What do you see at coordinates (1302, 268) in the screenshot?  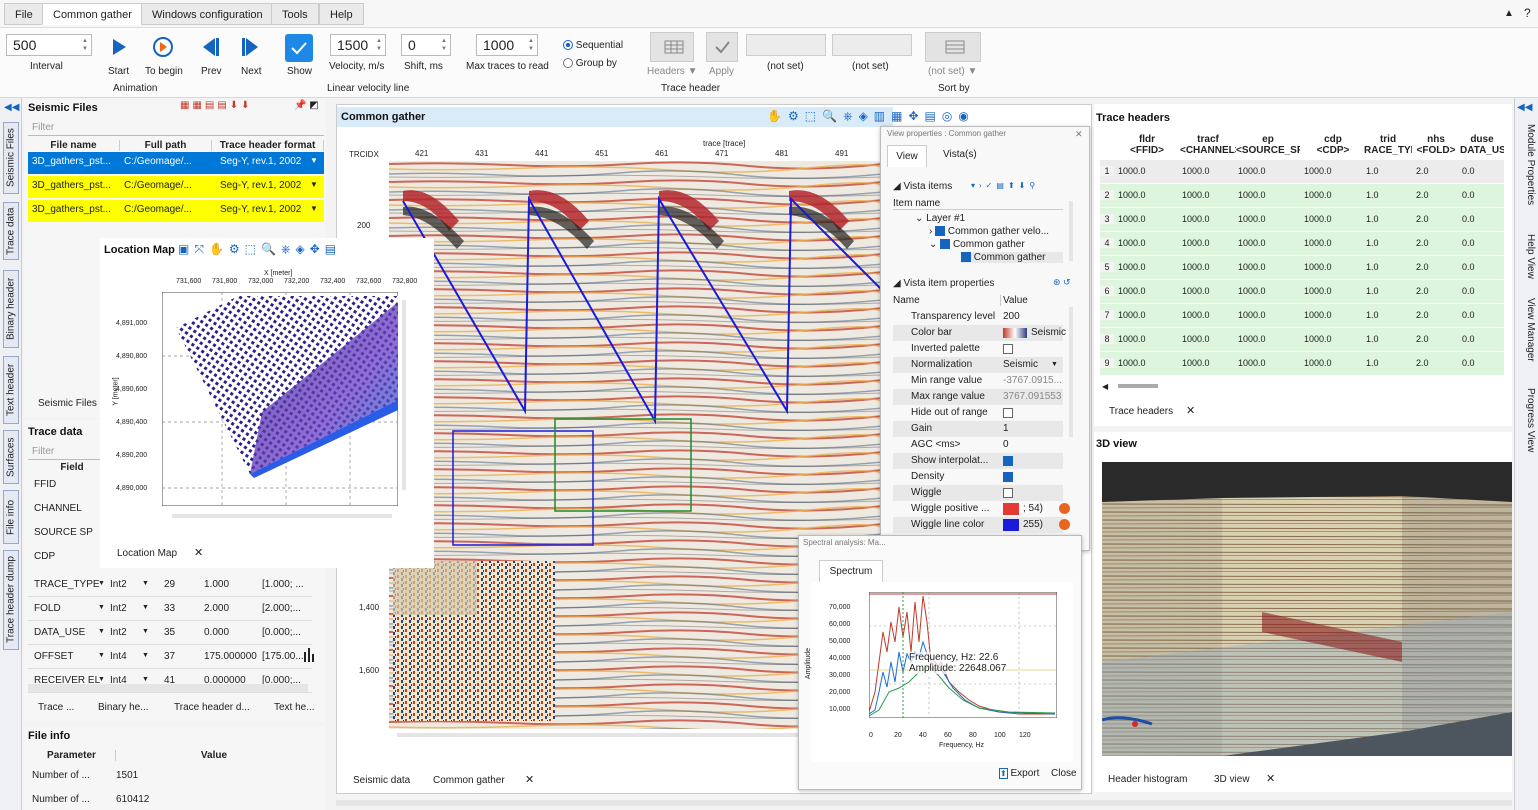 I see `trace-header-row: 5 1000.0 1000.0 1000.0 1000.0 1.0 2.0 0.0` at bounding box center [1302, 268].